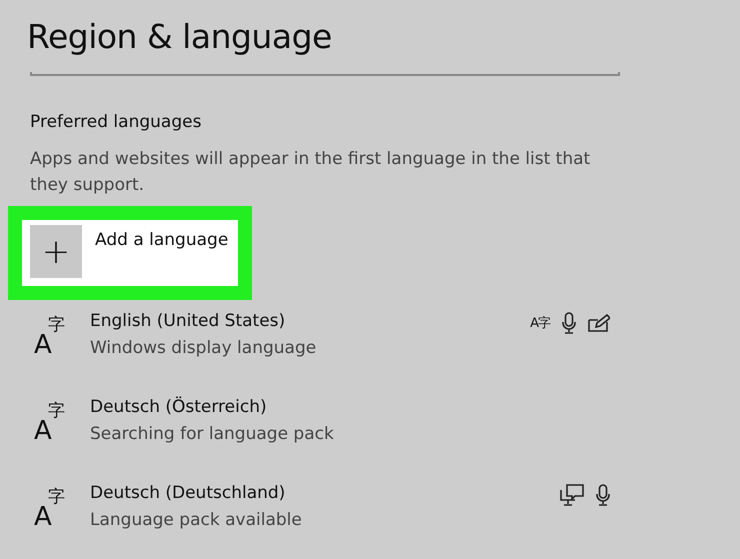 Image resolution: width=740 pixels, height=559 pixels. Describe the element at coordinates (350, 407) in the screenshot. I see `language-name: Deutsch (Österreich)` at that location.